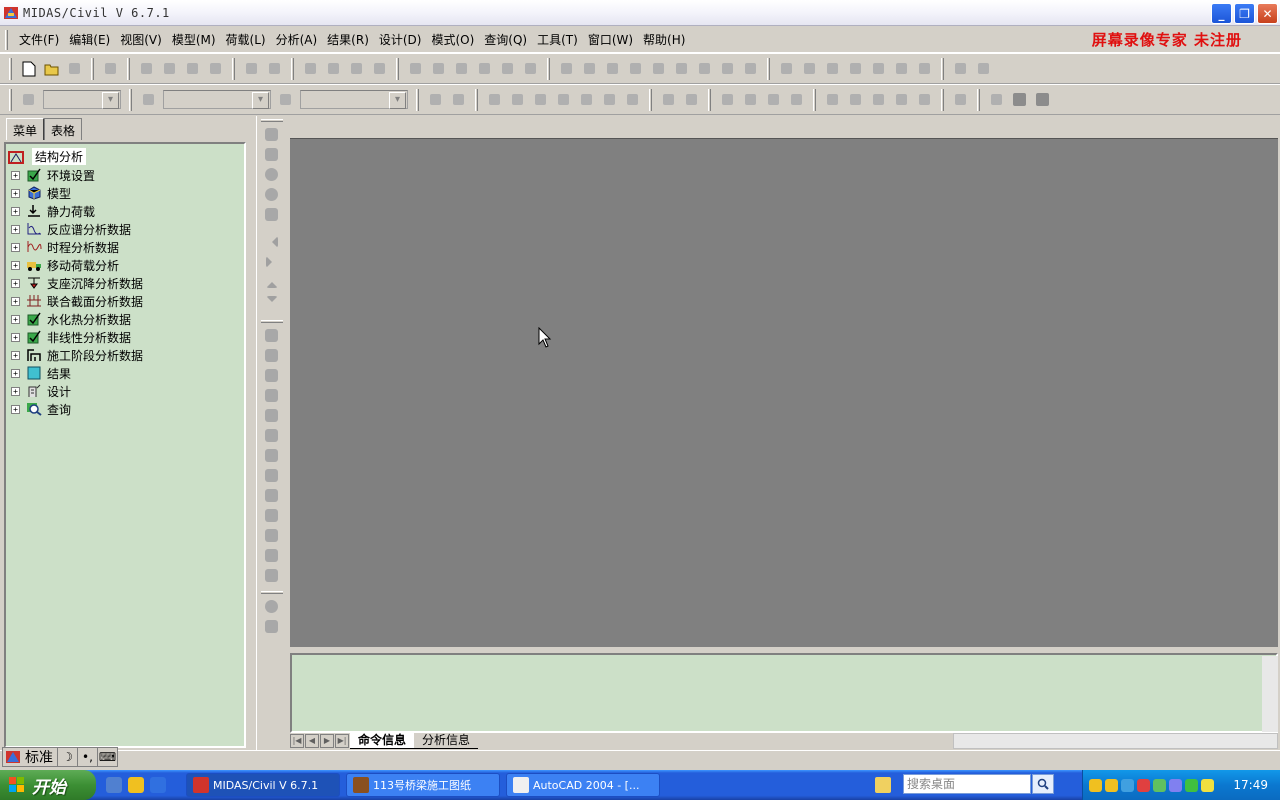  What do you see at coordinates (13, 757) in the screenshot?
I see `ime-logo-icon` at bounding box center [13, 757].